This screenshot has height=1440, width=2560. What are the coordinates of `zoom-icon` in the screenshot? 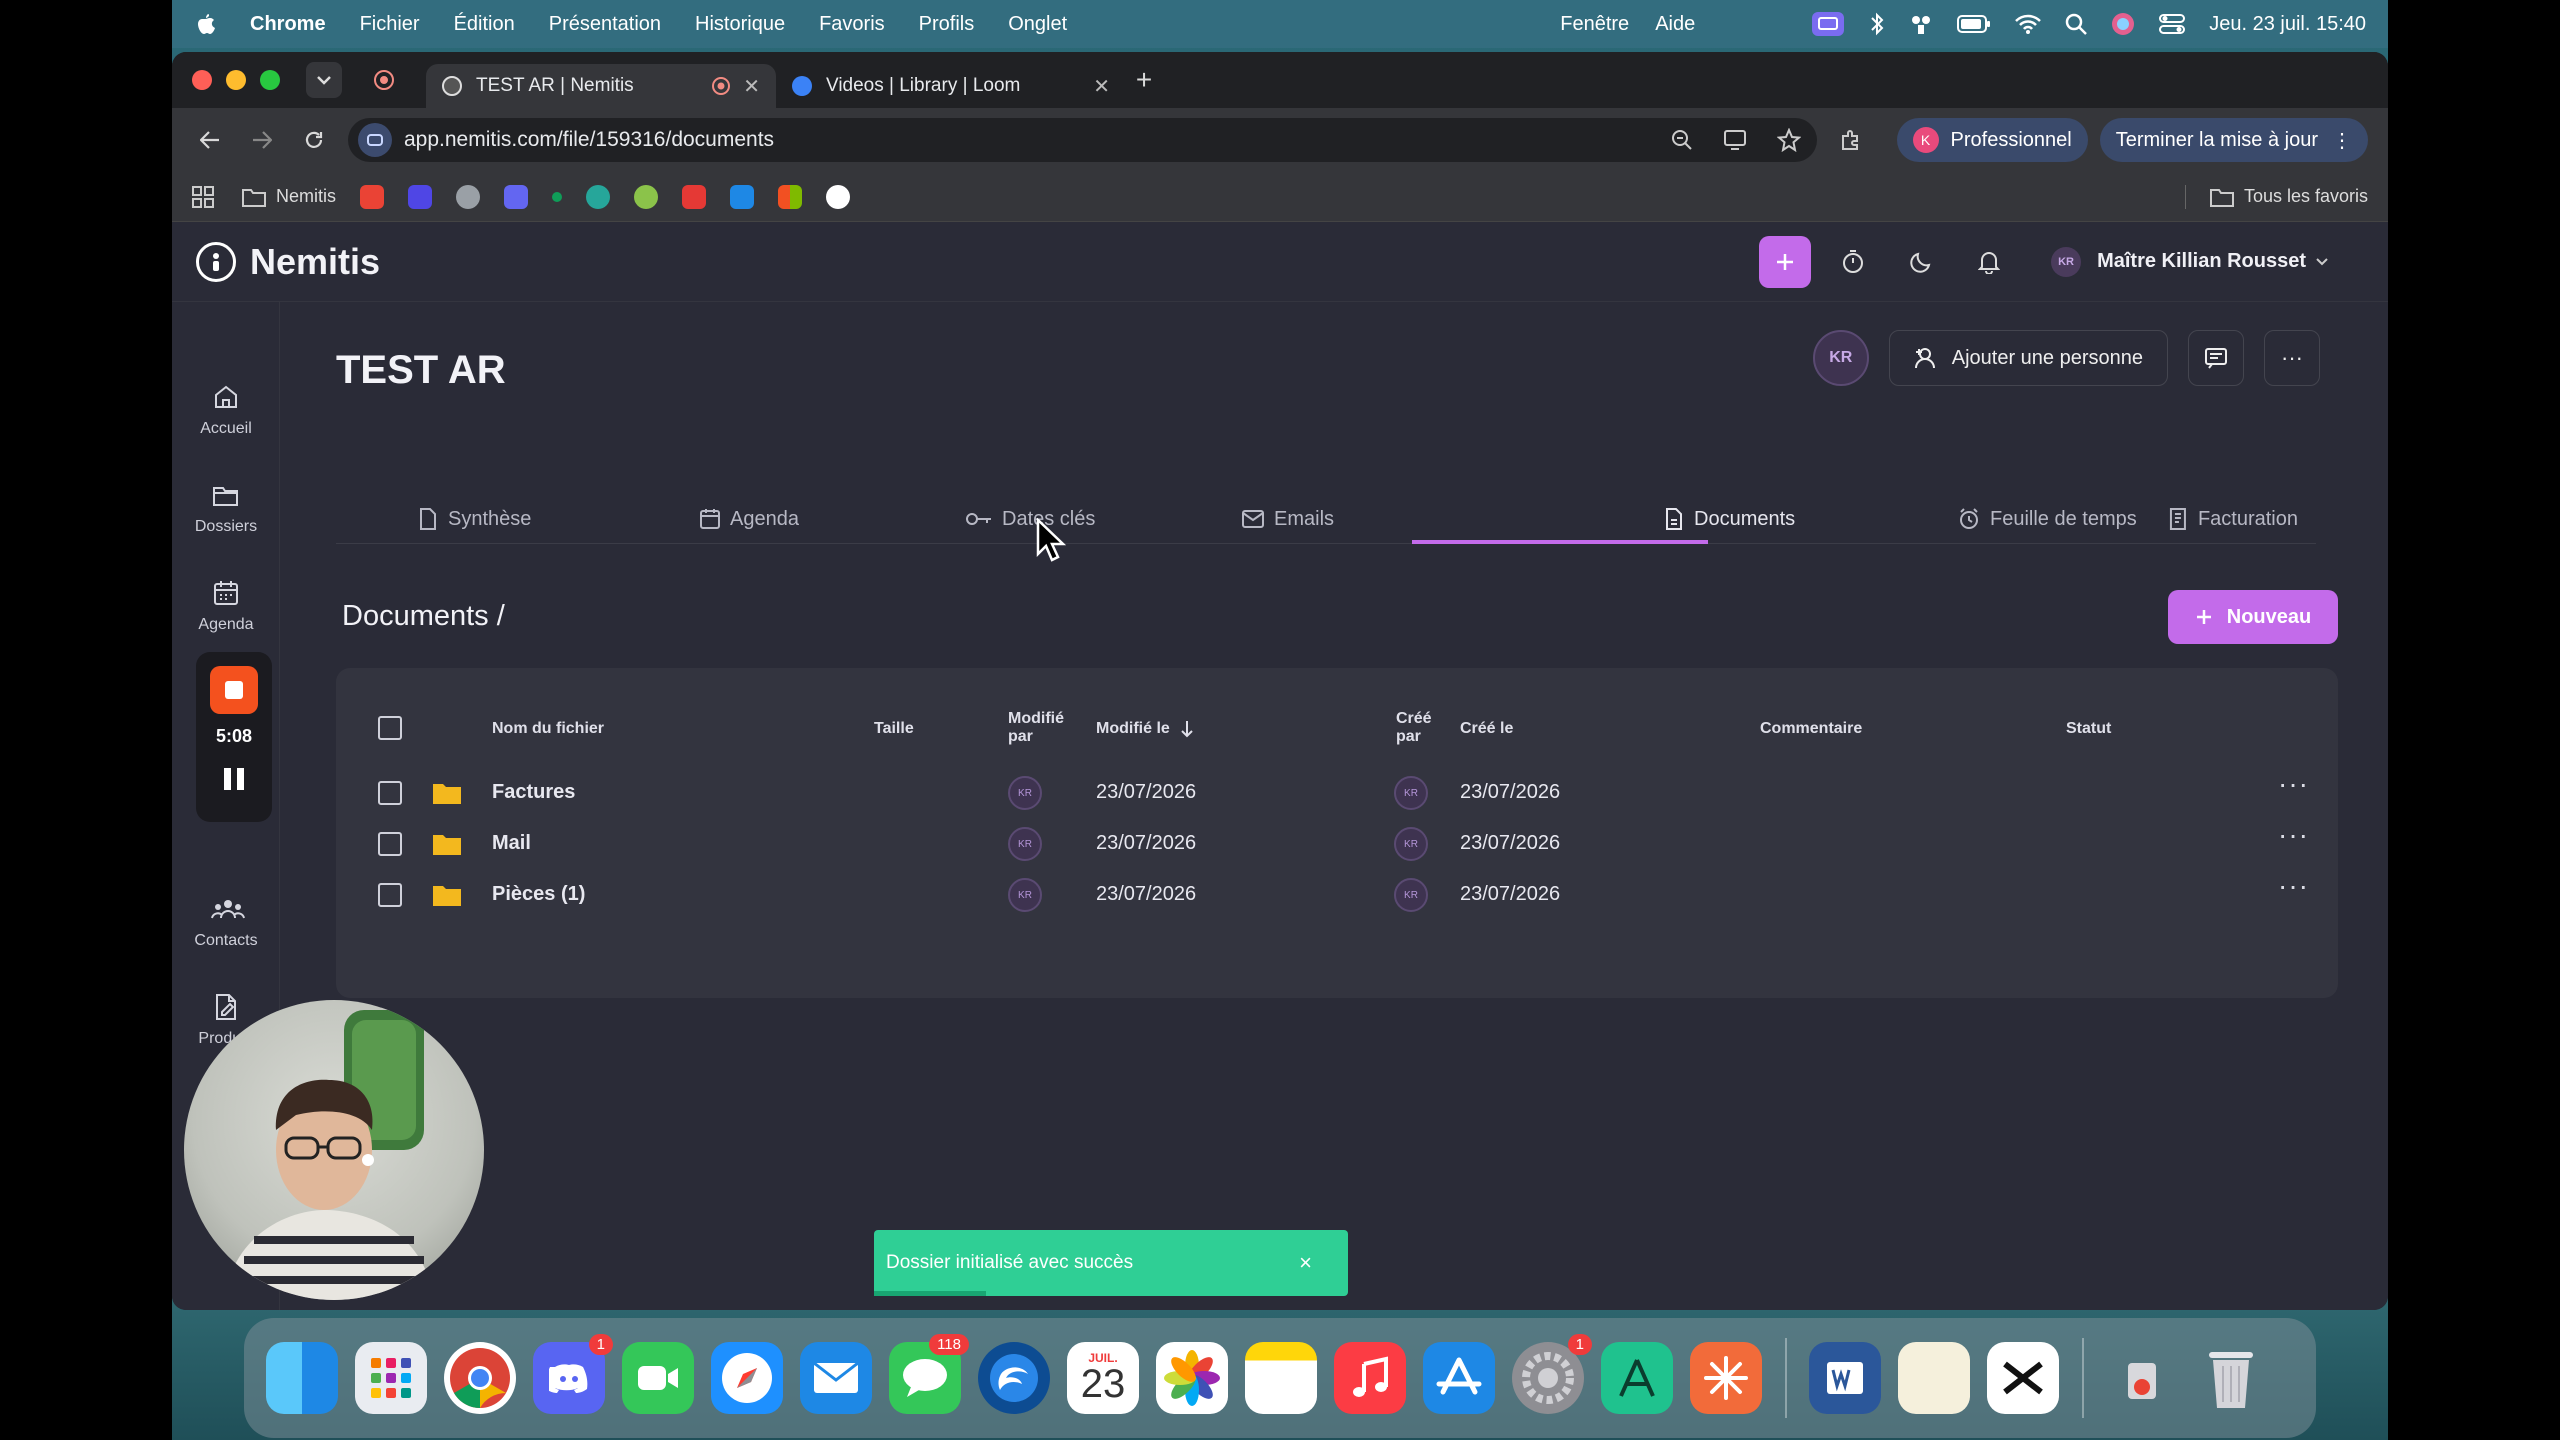 It's located at (1682, 140).